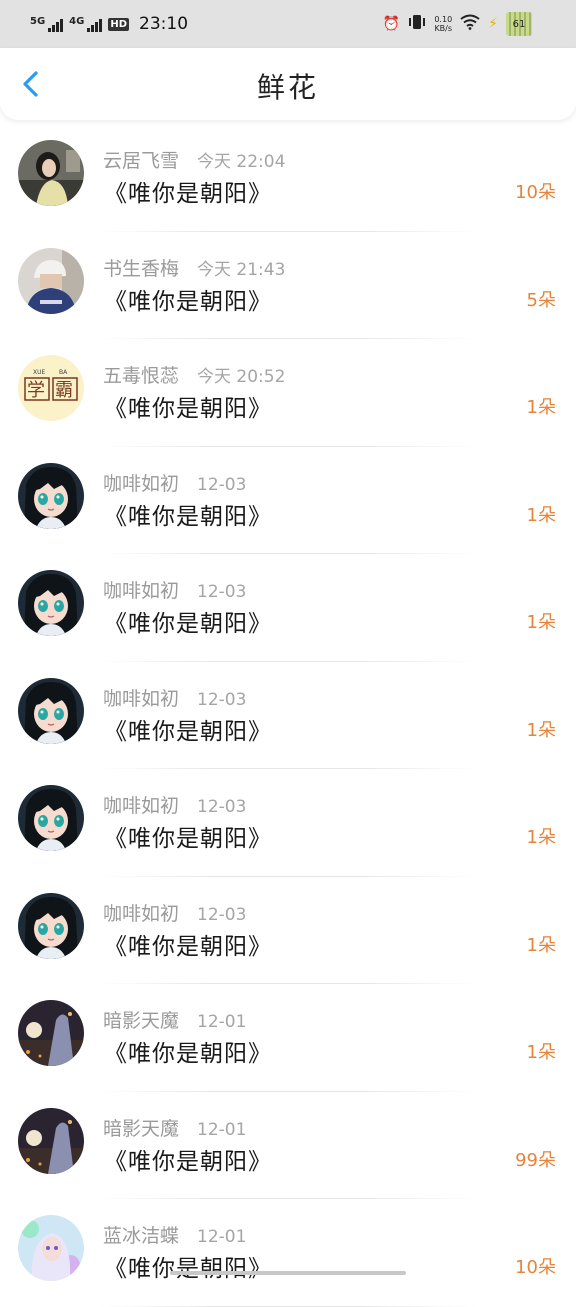 This screenshot has width=576, height=1307. I want to click on network-speed: 0.10 KB/s, so click(443, 24).